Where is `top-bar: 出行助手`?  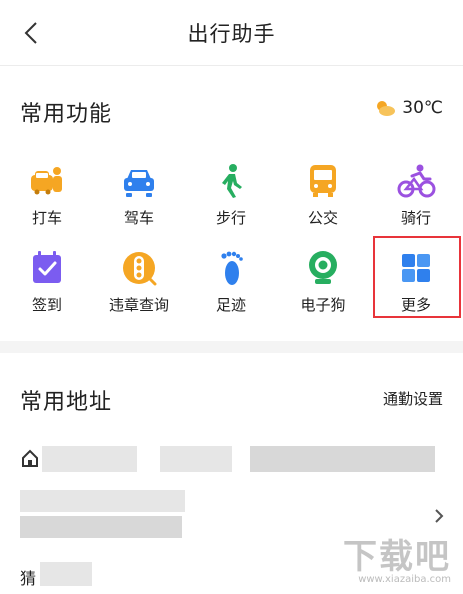 top-bar: 出行助手 is located at coordinates (231, 33).